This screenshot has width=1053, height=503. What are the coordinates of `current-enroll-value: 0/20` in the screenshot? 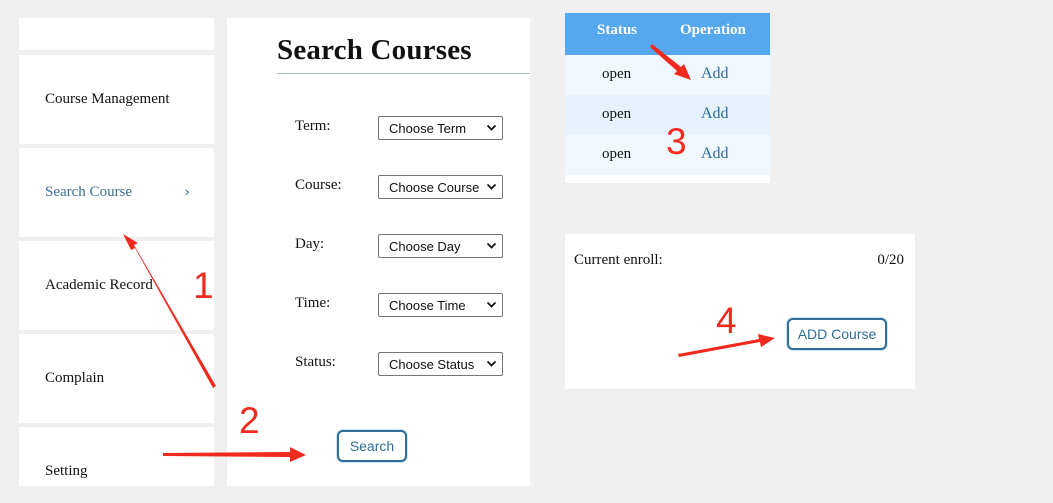 It's located at (890, 260).